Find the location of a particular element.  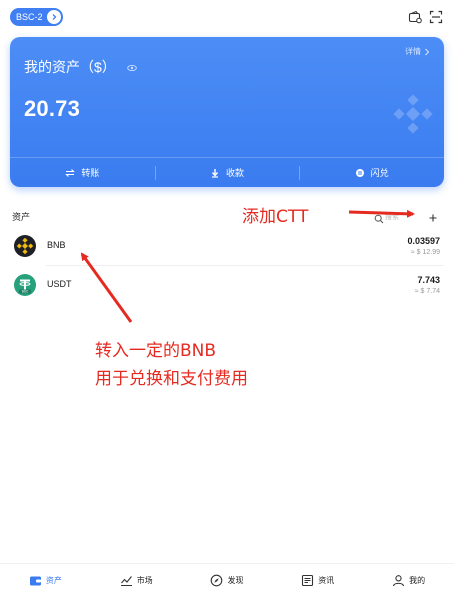

asset-row-usdt: BSC USDT 7.743 ≈ $ 7.74 is located at coordinates (227, 289).